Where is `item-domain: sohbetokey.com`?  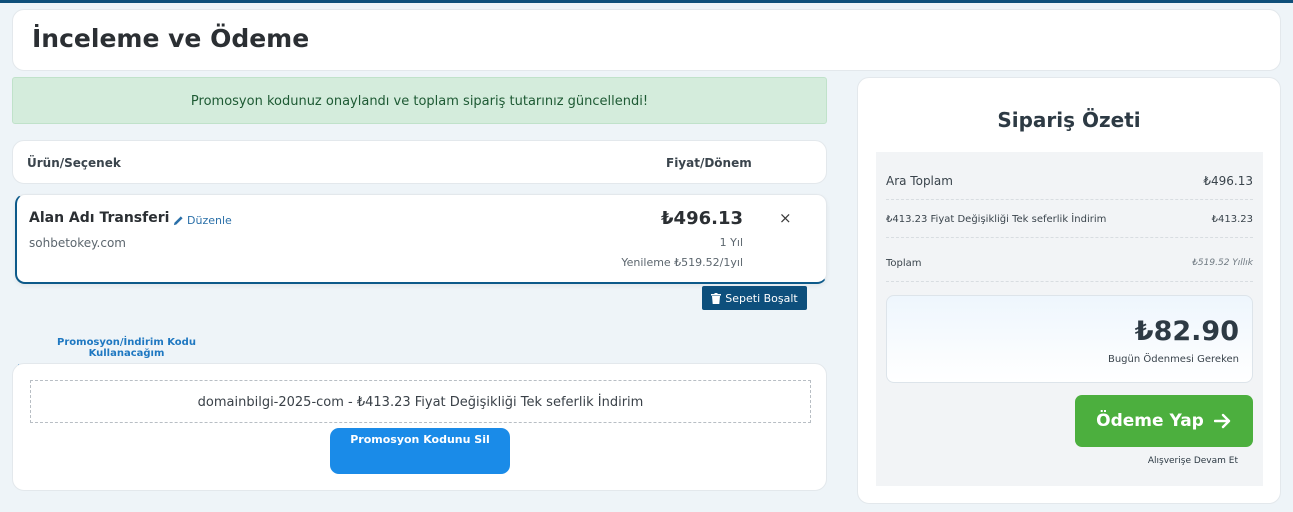 item-domain: sohbetokey.com is located at coordinates (77, 243).